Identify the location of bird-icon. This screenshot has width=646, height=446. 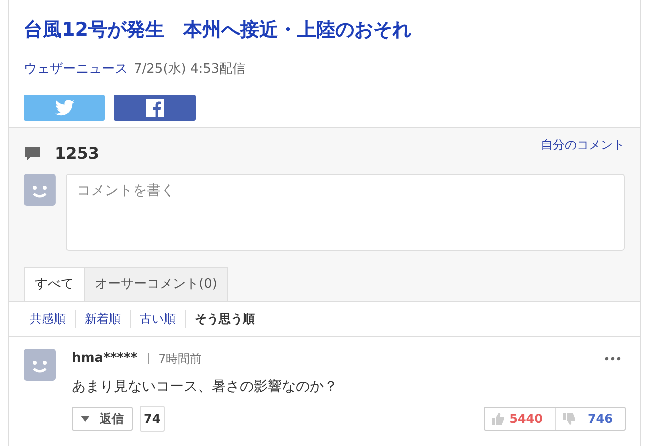
(64, 108).